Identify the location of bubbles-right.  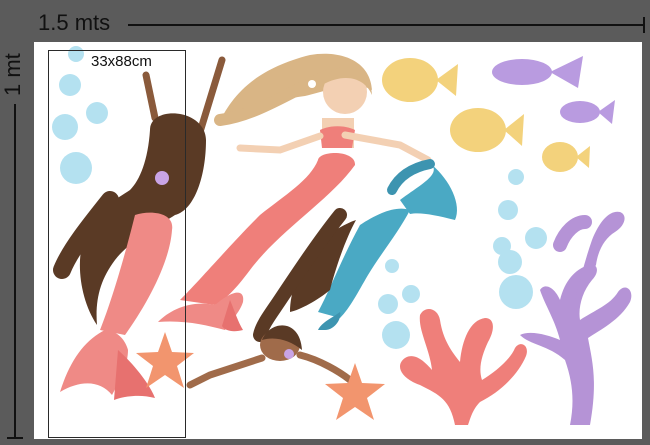
(462, 259).